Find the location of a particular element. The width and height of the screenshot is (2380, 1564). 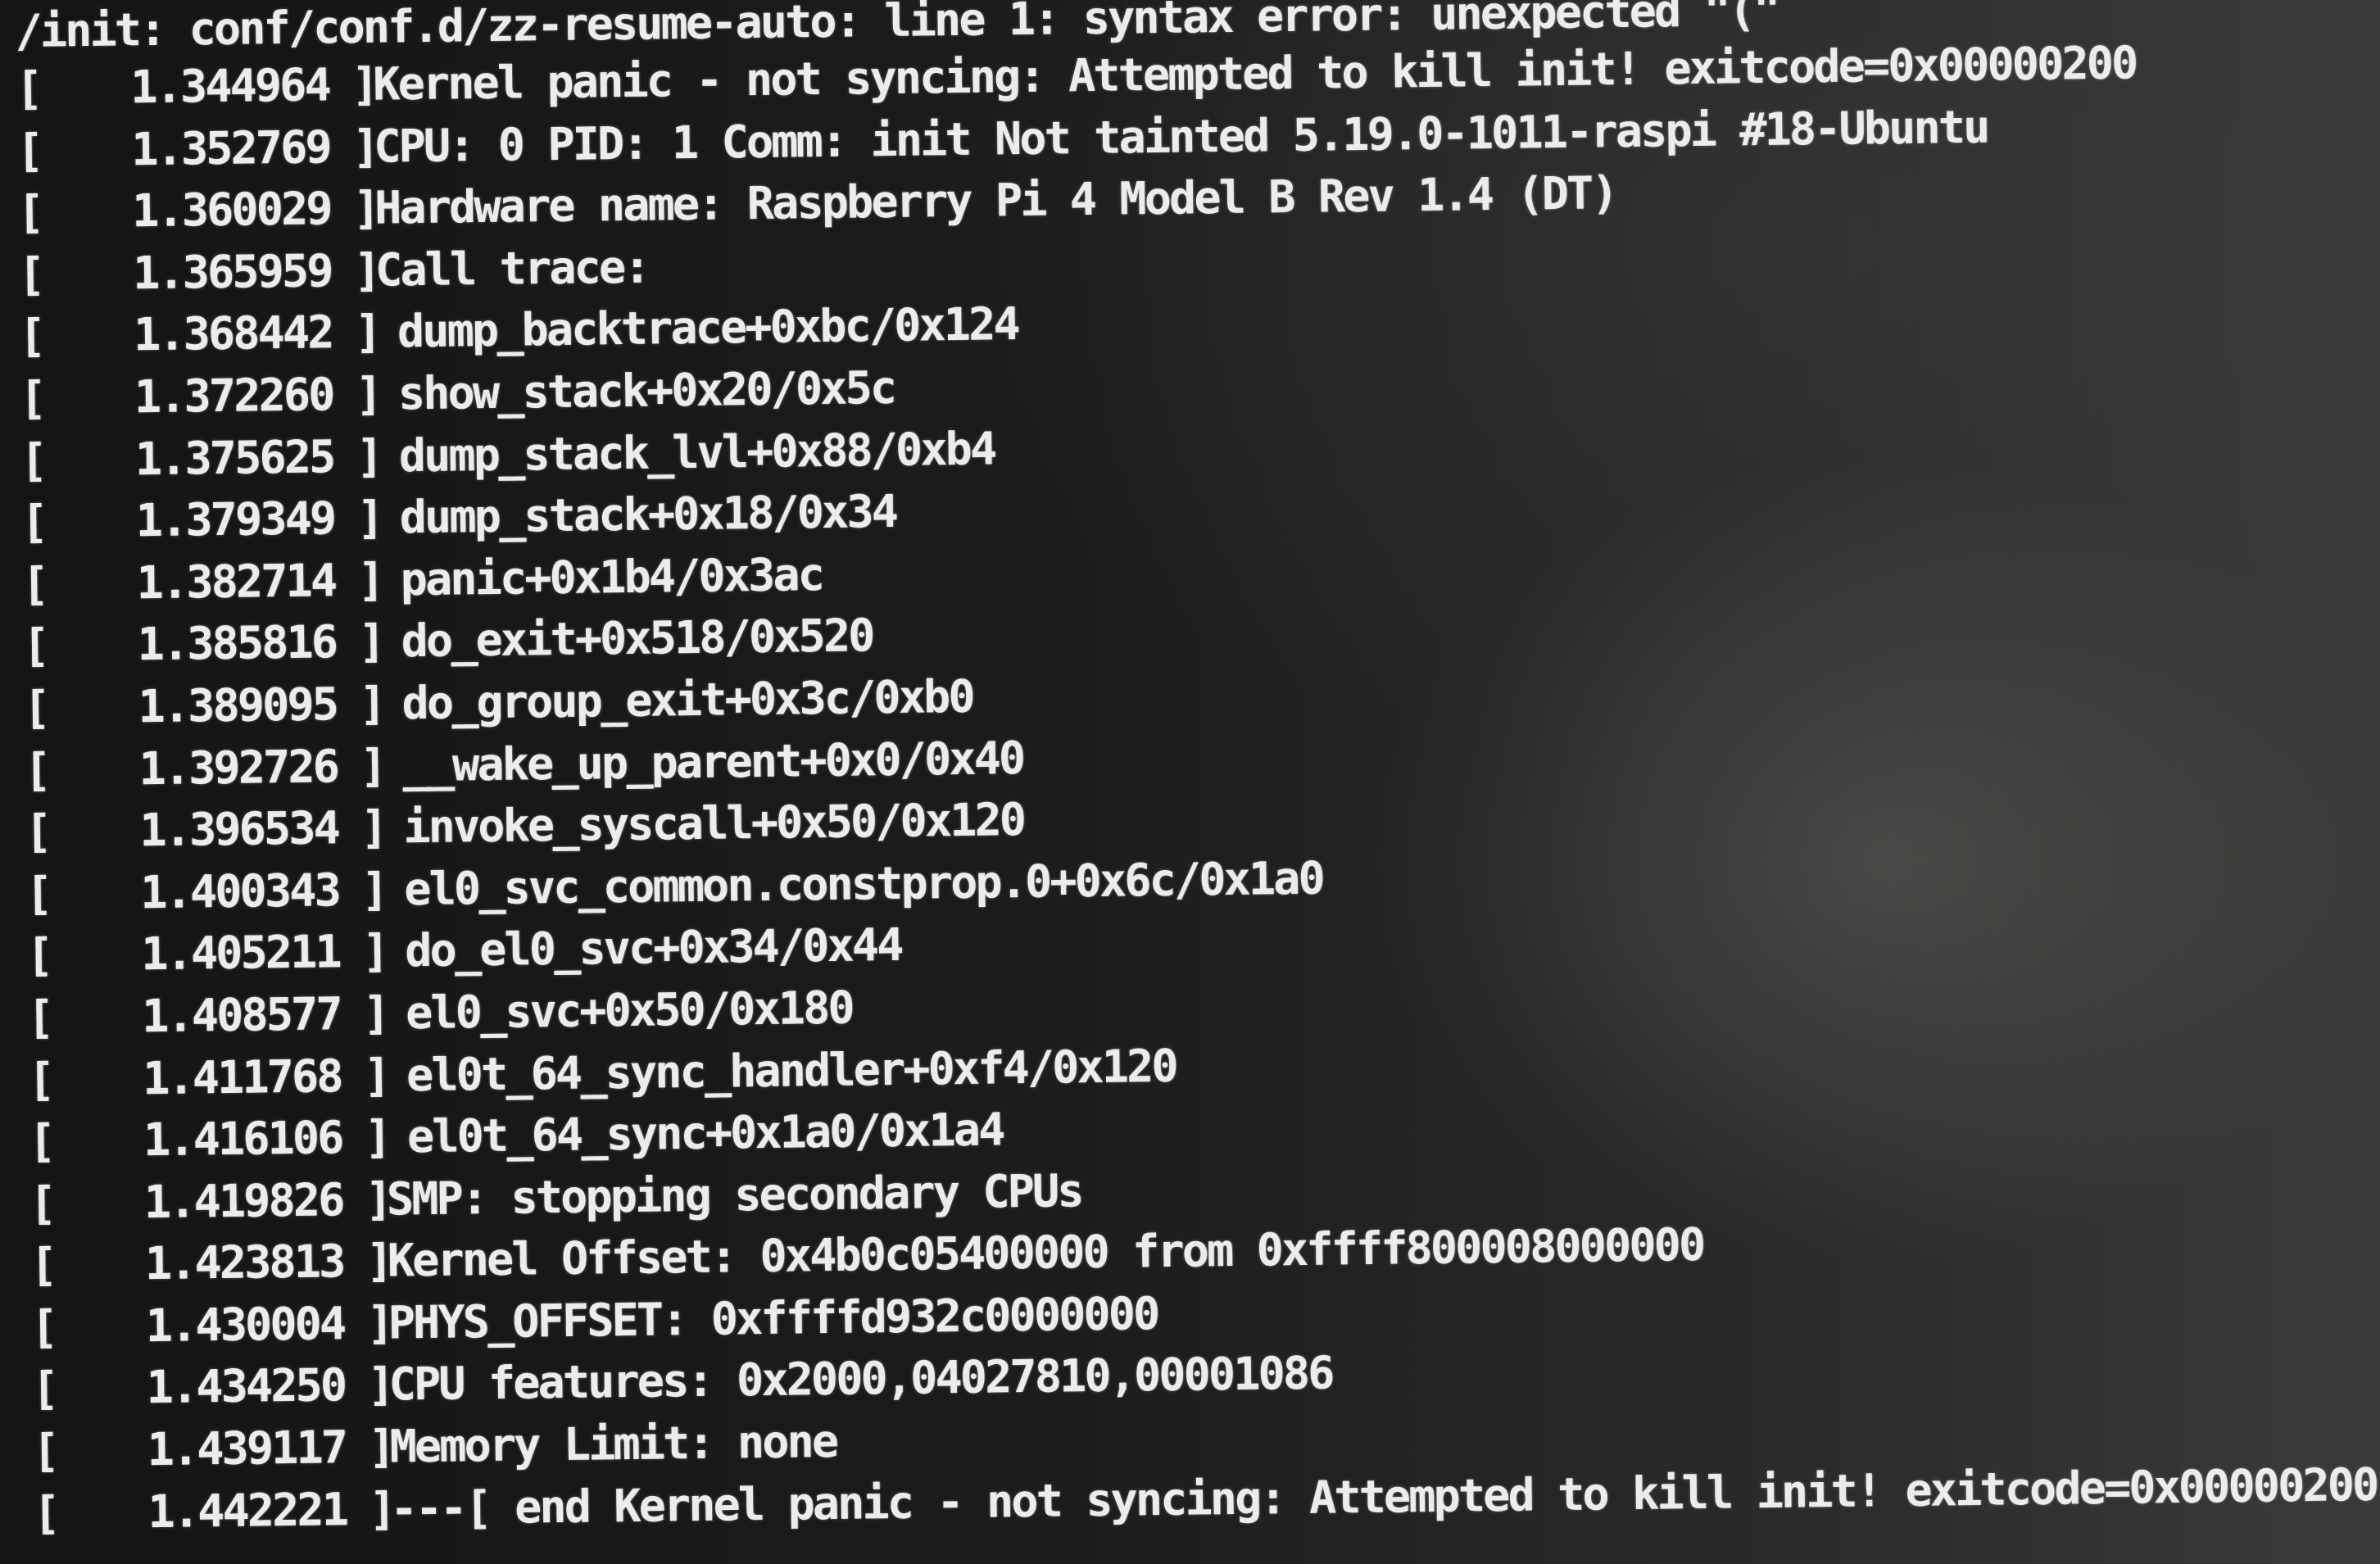

call-trace-frame: dump_stack+0x18/0x34 is located at coordinates (648, 514).